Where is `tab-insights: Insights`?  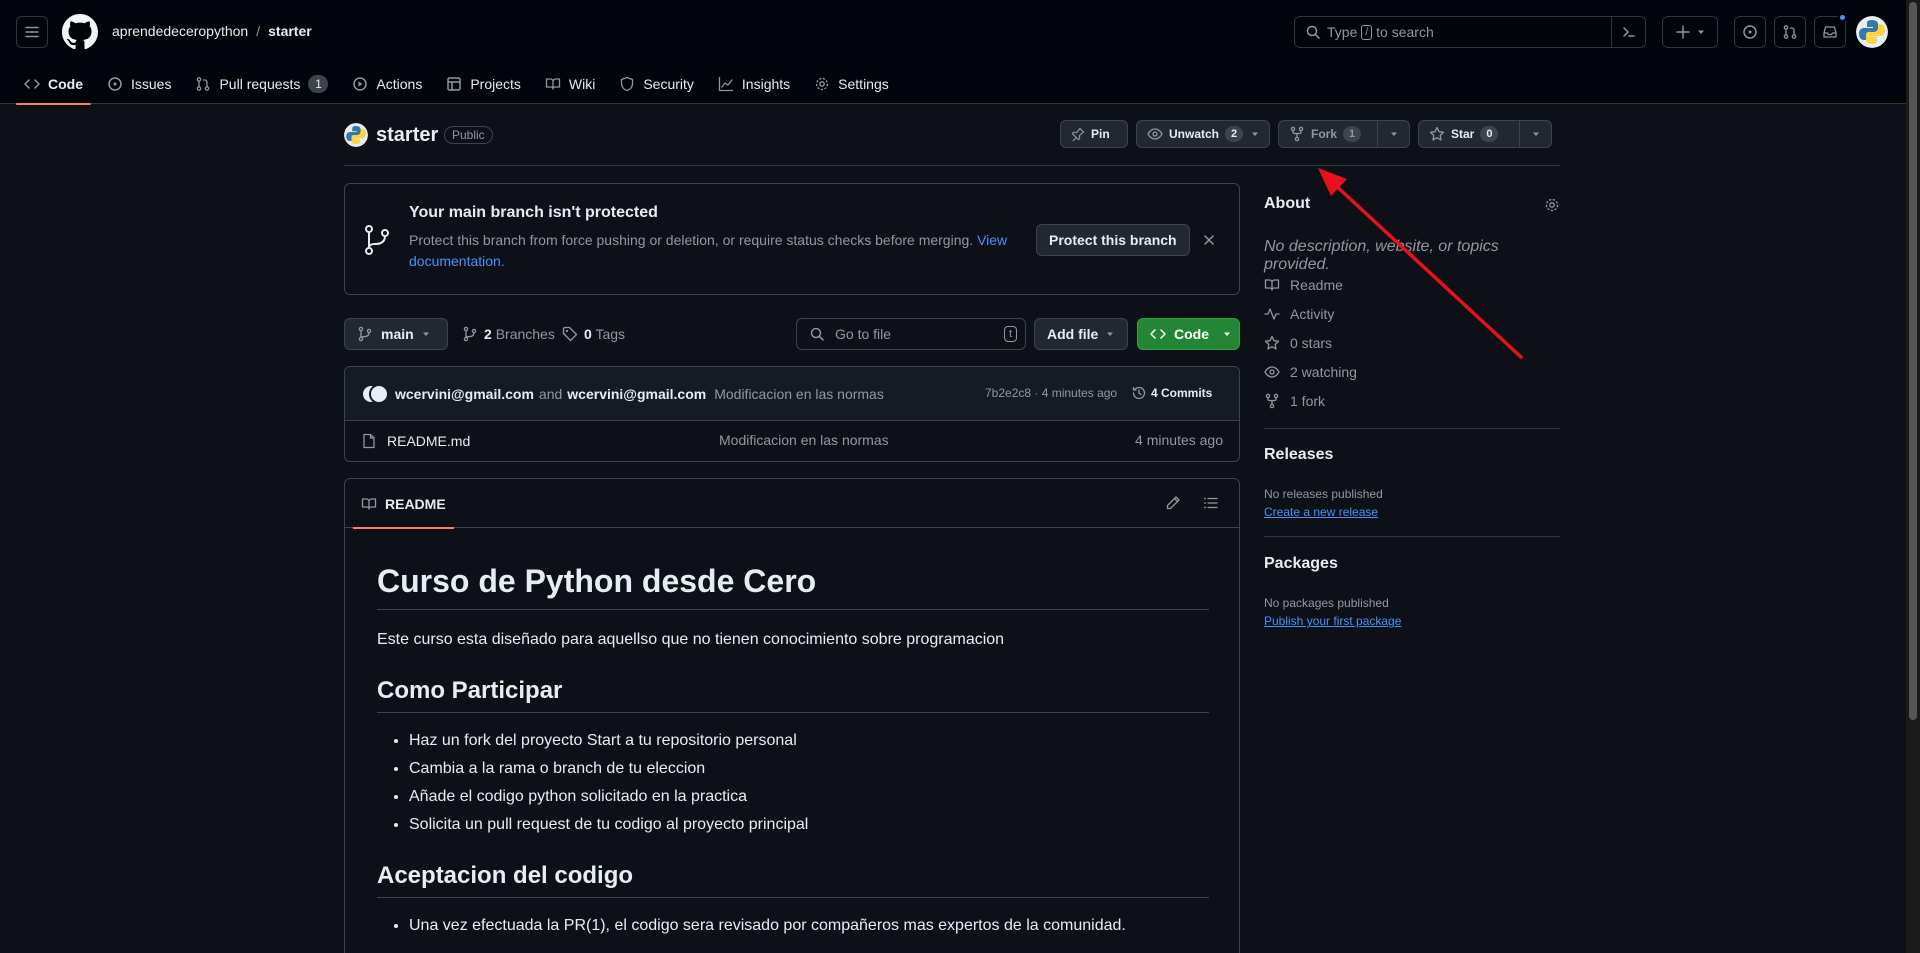
tab-insights: Insights is located at coordinates (754, 84).